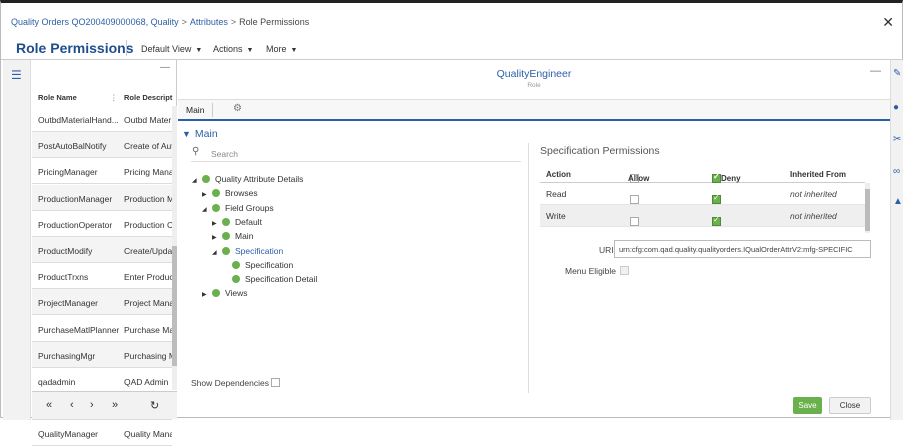  What do you see at coordinates (230, 383) in the screenshot?
I see `show-dependencies-label: Show Dependencies` at bounding box center [230, 383].